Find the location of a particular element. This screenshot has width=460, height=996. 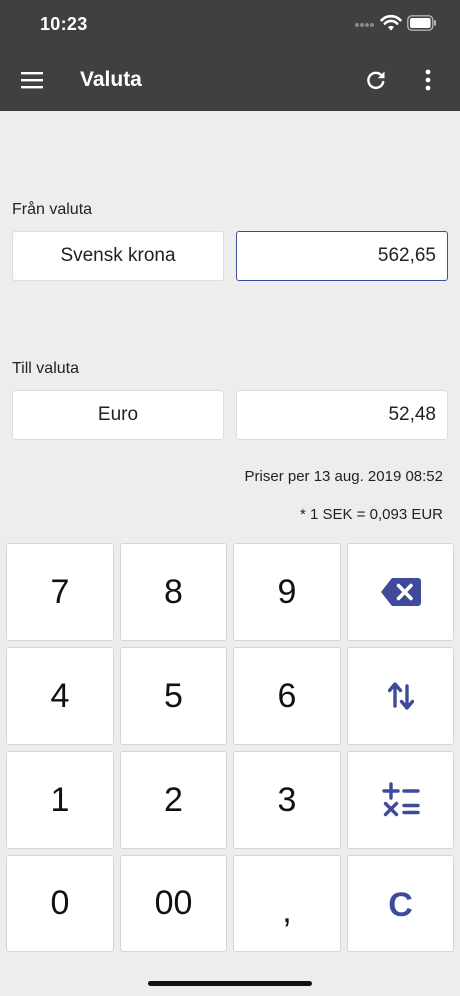

to-currency-name: Euro is located at coordinates (118, 414).